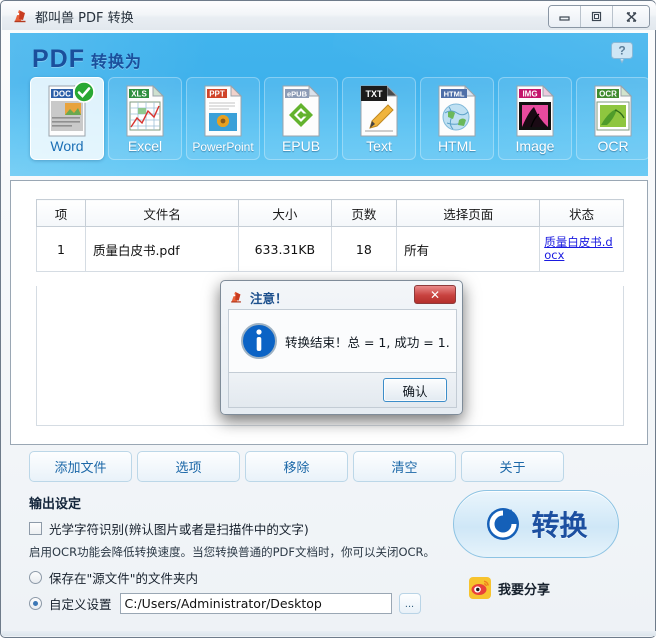  What do you see at coordinates (631, 16) in the screenshot?
I see `close-button` at bounding box center [631, 16].